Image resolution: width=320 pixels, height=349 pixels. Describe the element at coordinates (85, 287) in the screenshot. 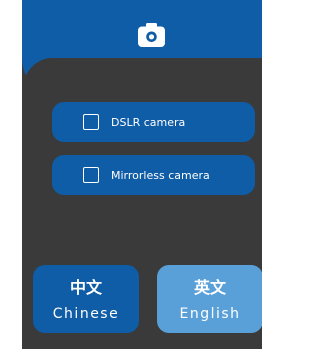

I see `language-native-label: 中文` at that location.